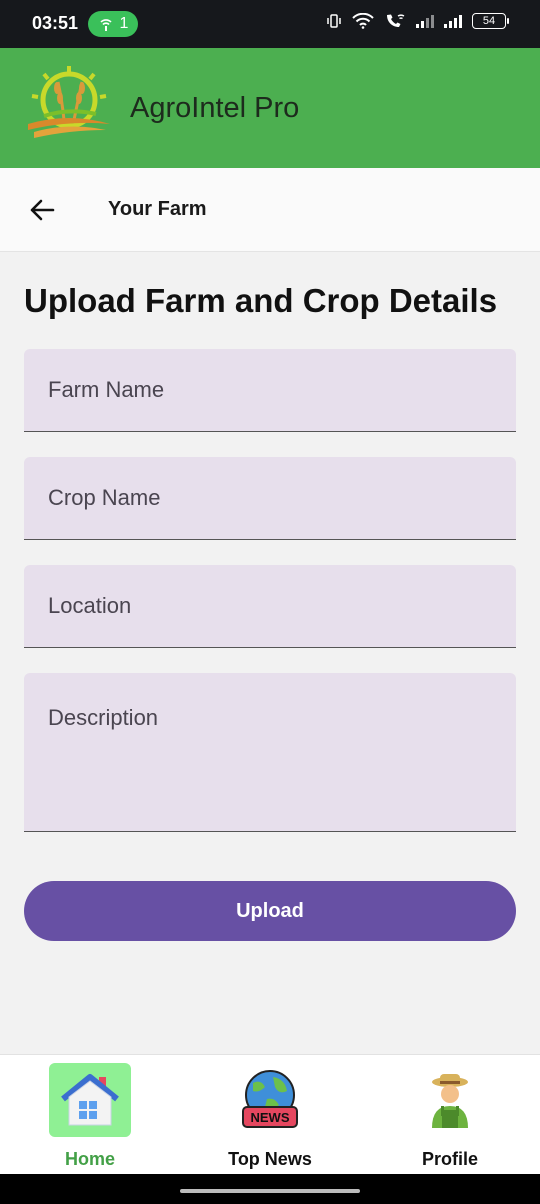  What do you see at coordinates (261, 300) in the screenshot?
I see `form-heading: Upload Farm and Crop Details` at bounding box center [261, 300].